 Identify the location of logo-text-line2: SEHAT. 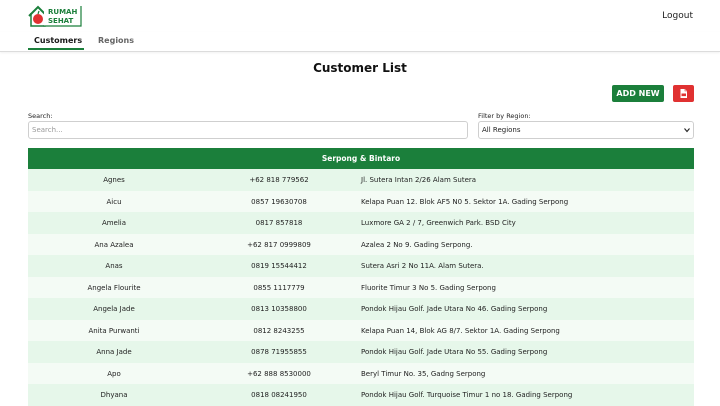
(61, 21).